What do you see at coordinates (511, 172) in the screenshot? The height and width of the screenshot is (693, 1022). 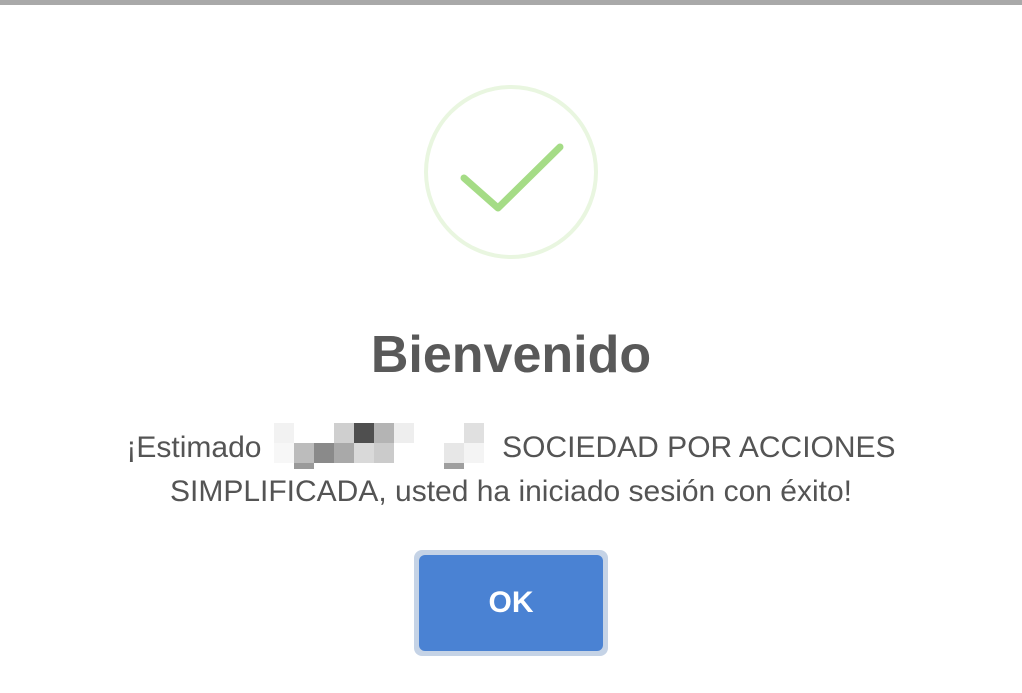 I see `success-checkmark-icon` at bounding box center [511, 172].